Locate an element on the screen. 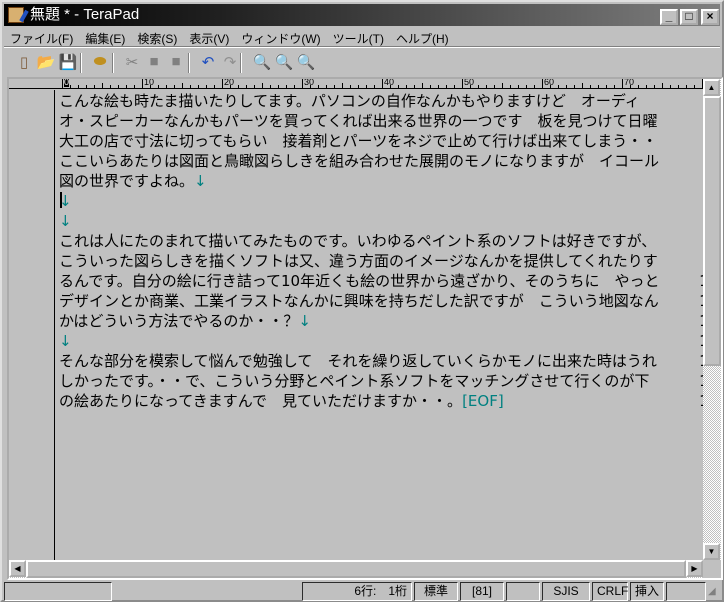  find-prev-icon: 🔍 is located at coordinates (284, 63).